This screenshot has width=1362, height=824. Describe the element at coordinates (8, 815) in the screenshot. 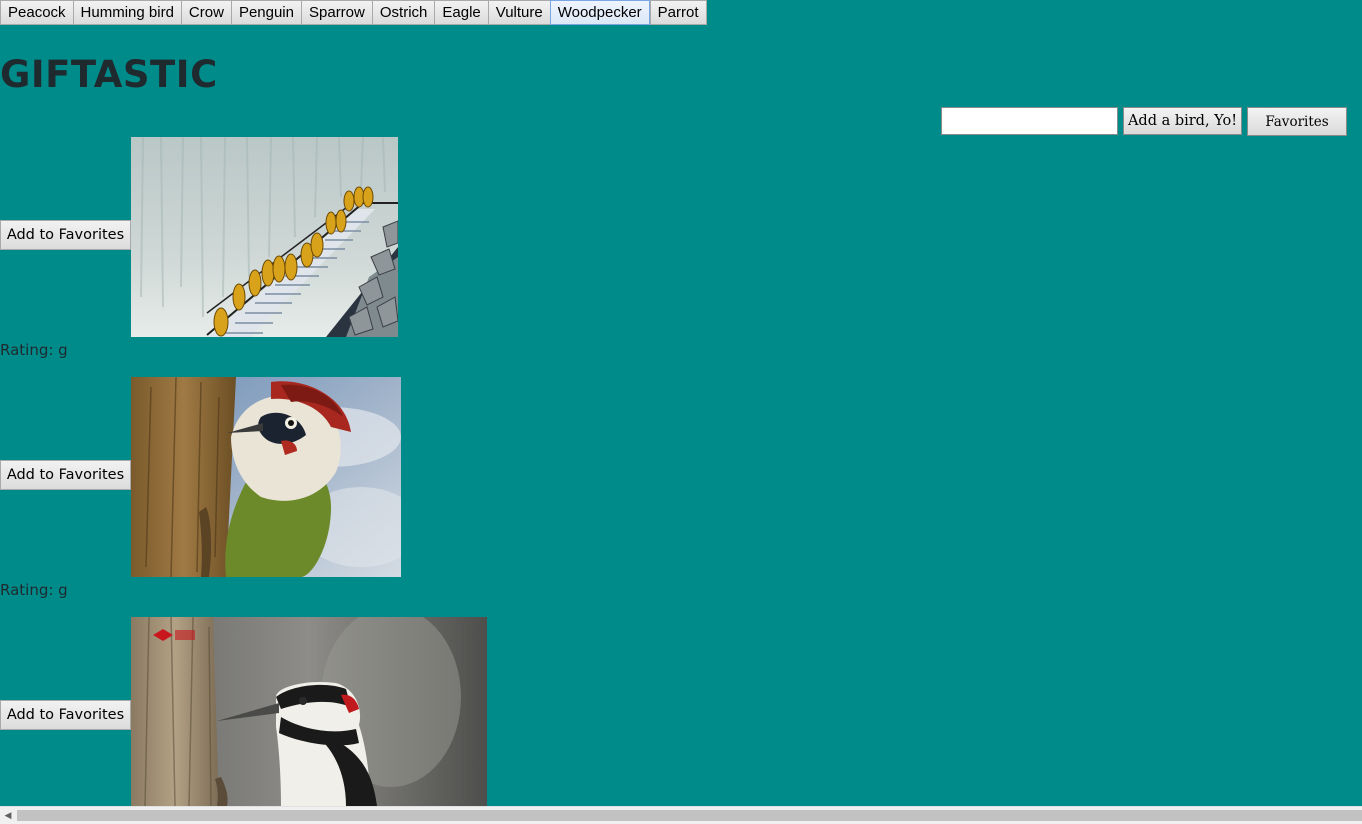

I see `scroll-left-arrow-icon: ◀` at that location.